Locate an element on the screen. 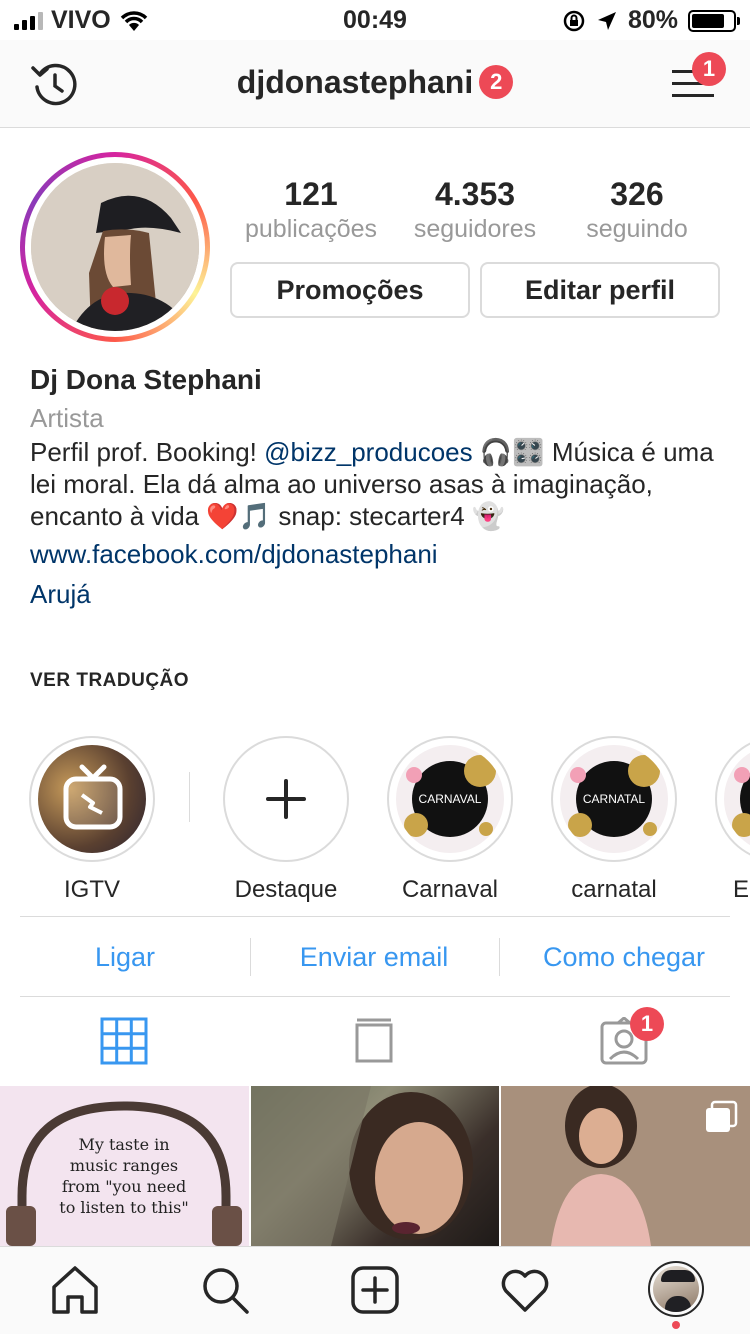 The height and width of the screenshot is (1334, 750). username-title: djdonastephani 2 is located at coordinates (375, 82).